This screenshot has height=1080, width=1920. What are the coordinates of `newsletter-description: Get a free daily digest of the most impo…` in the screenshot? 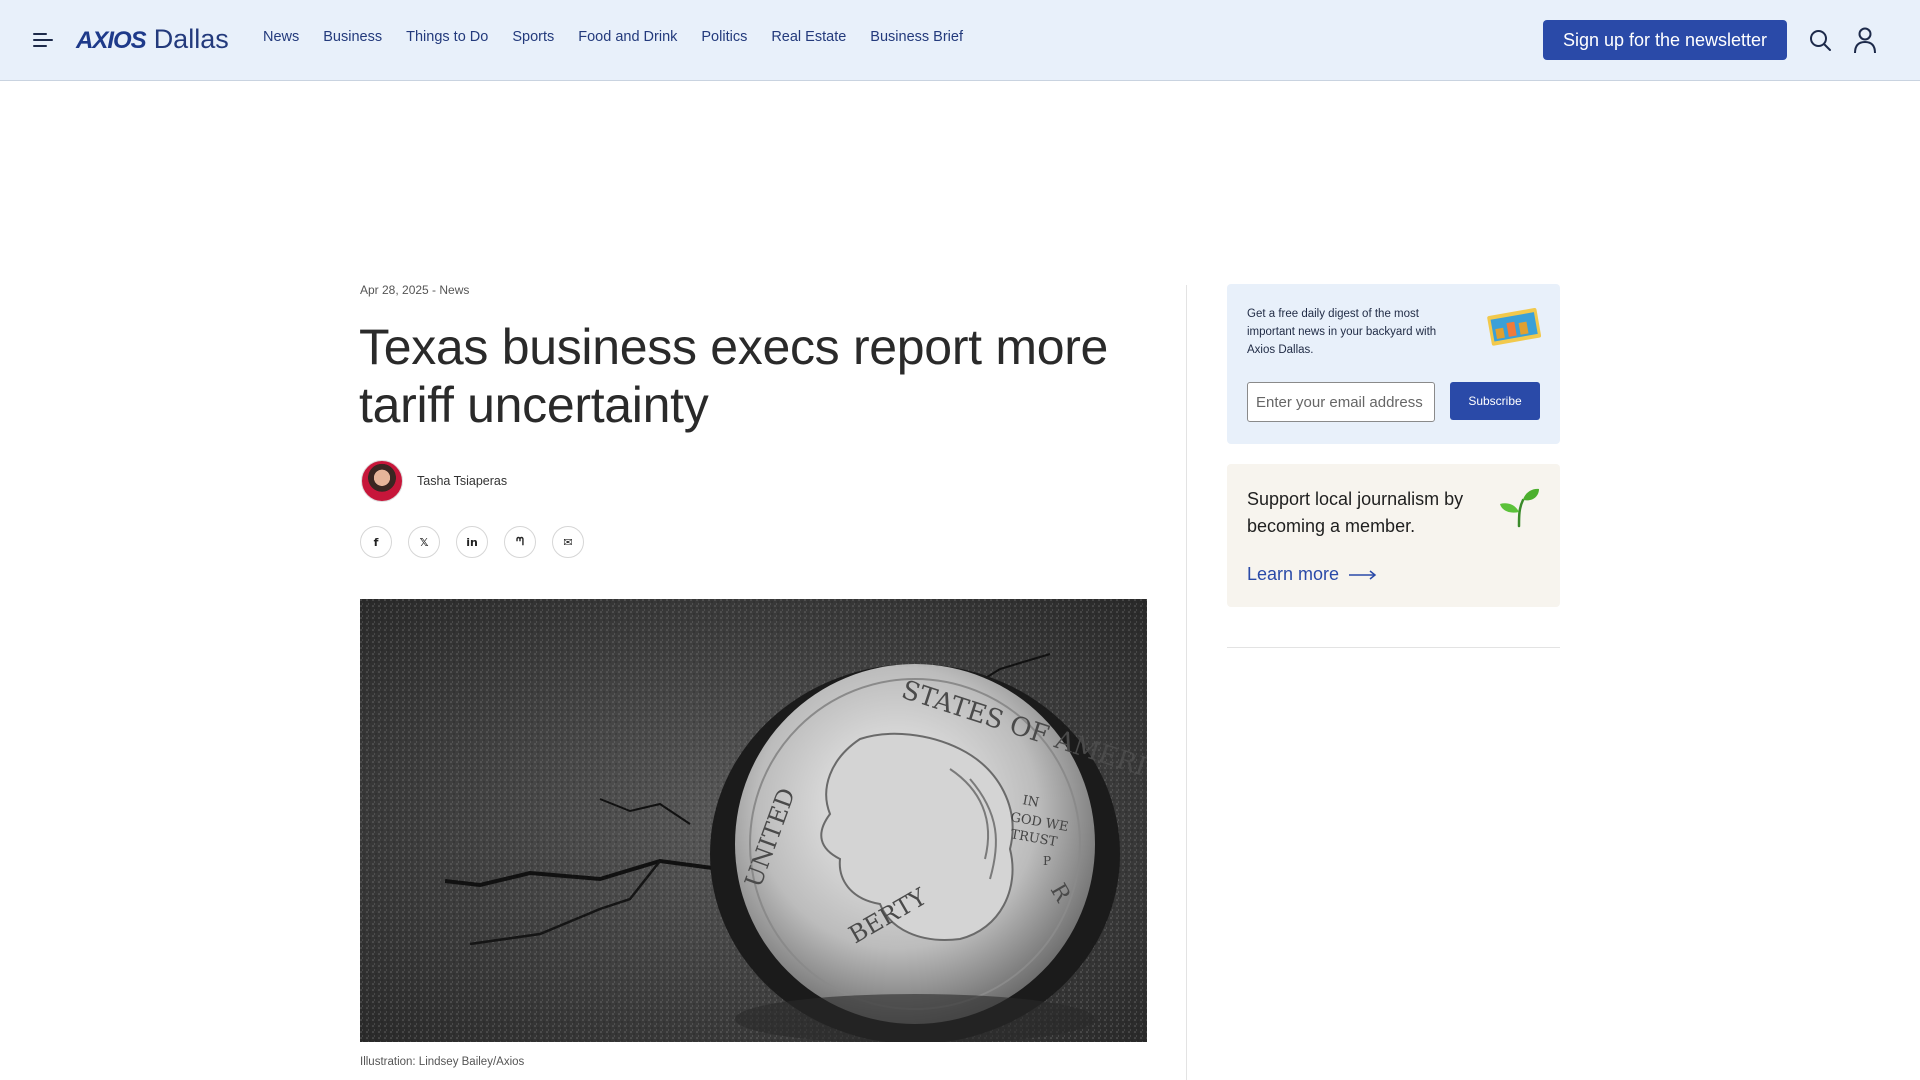 It's located at (1342, 332).